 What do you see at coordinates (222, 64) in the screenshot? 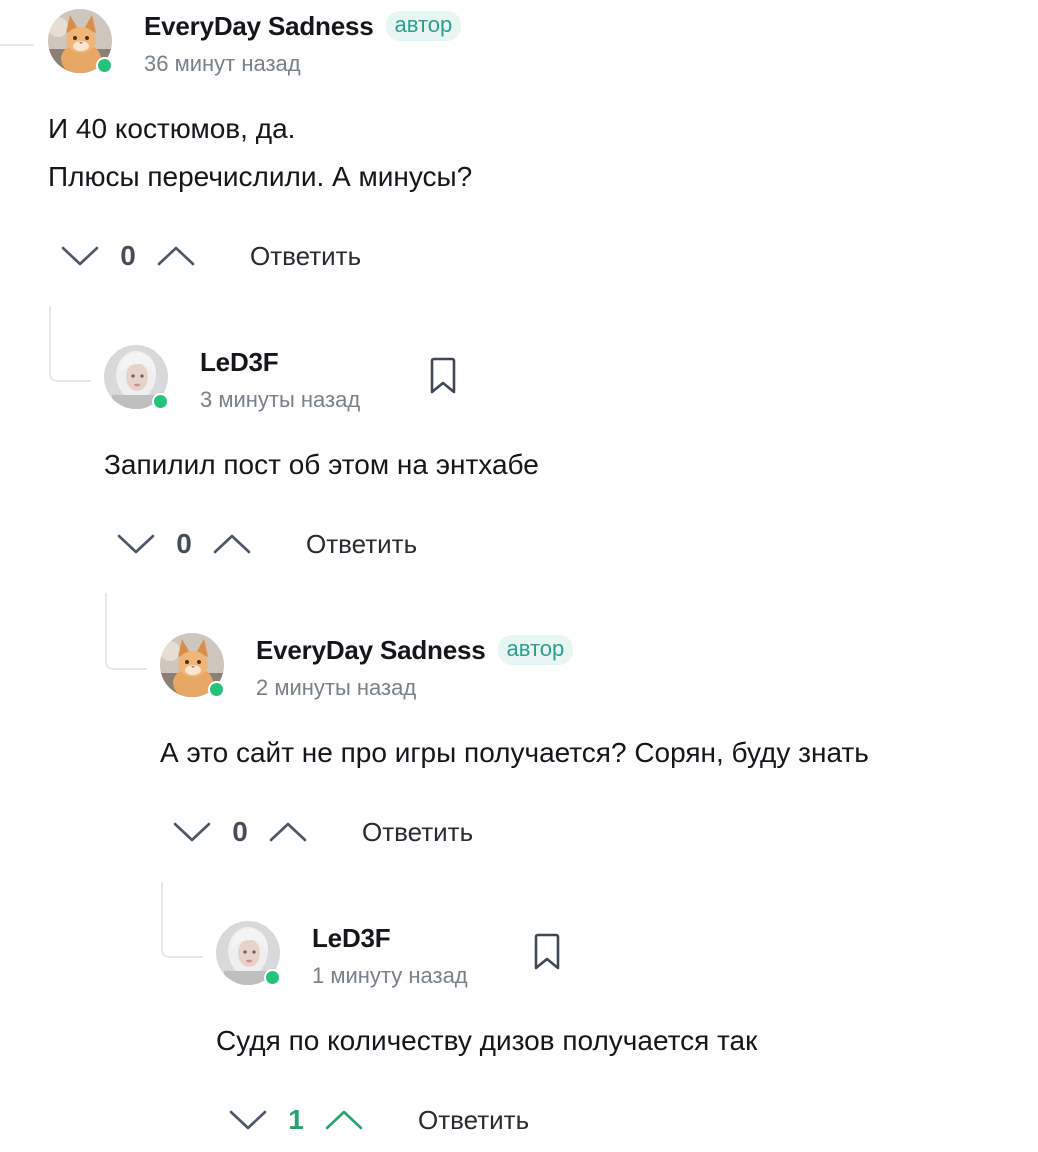
I see `comment-timestamp: 36 минут назад` at bounding box center [222, 64].